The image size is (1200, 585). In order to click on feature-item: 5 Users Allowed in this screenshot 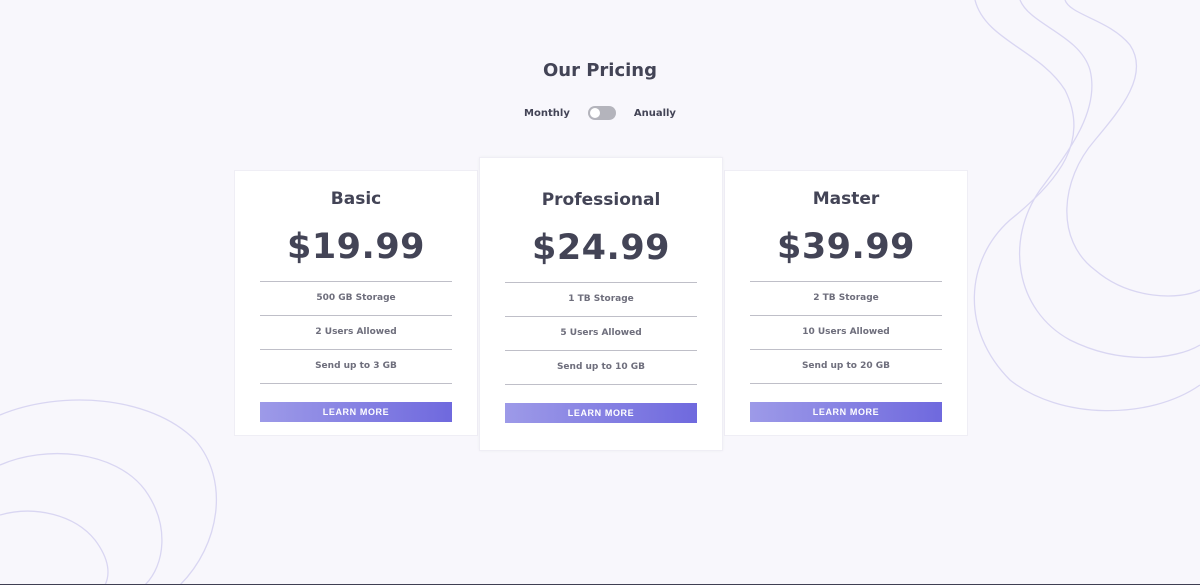, I will do `click(601, 334)`.